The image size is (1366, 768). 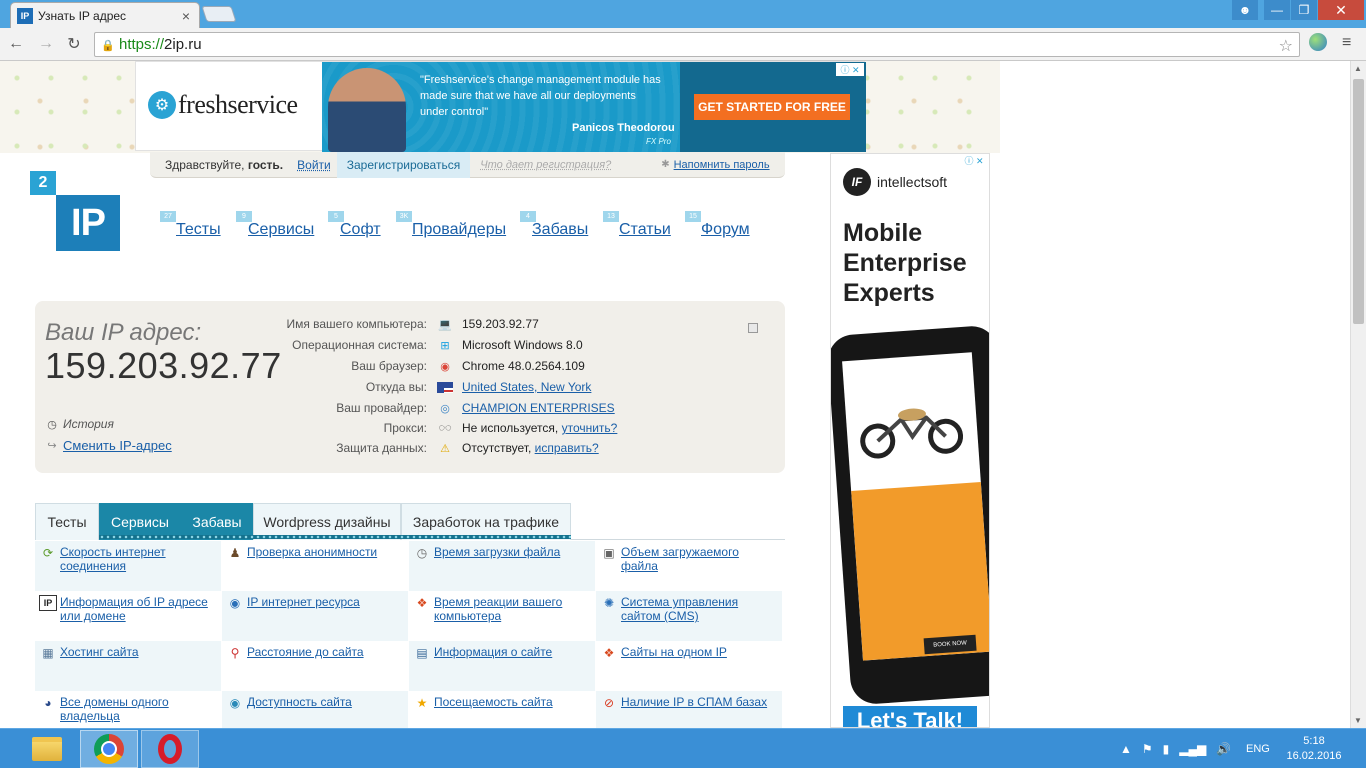 I want to click on url-text: https://2ip.ru, so click(x=160, y=44).